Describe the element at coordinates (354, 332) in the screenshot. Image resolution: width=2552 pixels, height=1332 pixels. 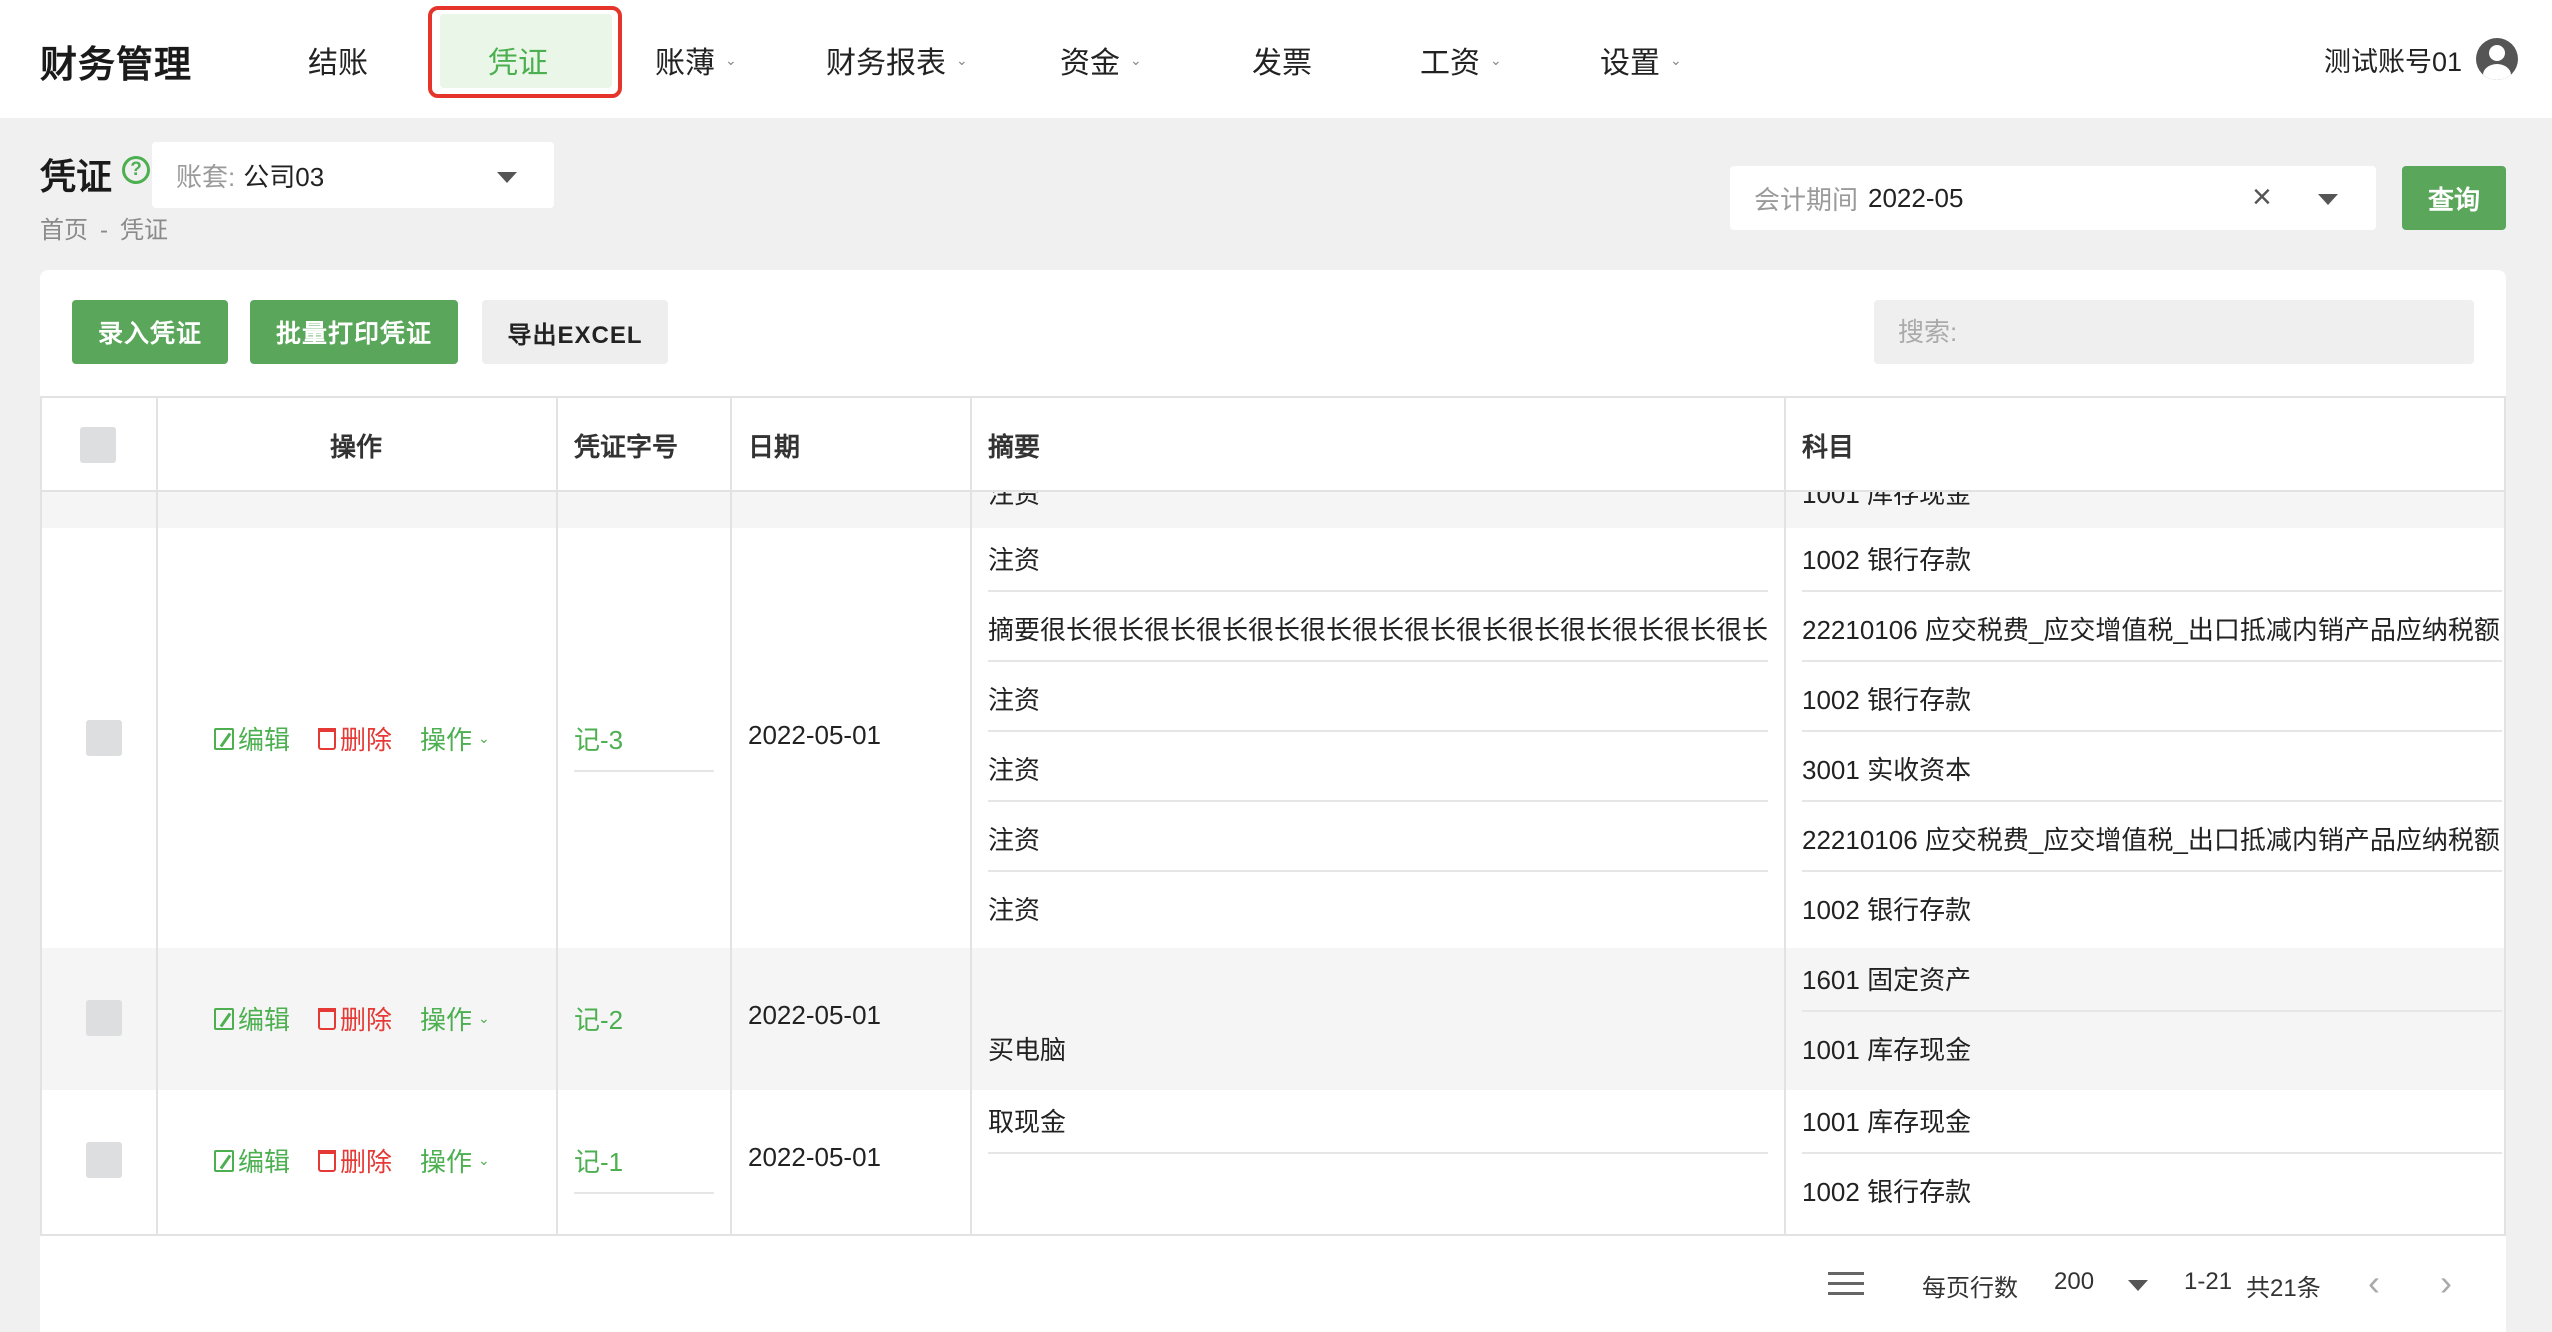
I see `batch-print-button: 批量打印凭证` at that location.